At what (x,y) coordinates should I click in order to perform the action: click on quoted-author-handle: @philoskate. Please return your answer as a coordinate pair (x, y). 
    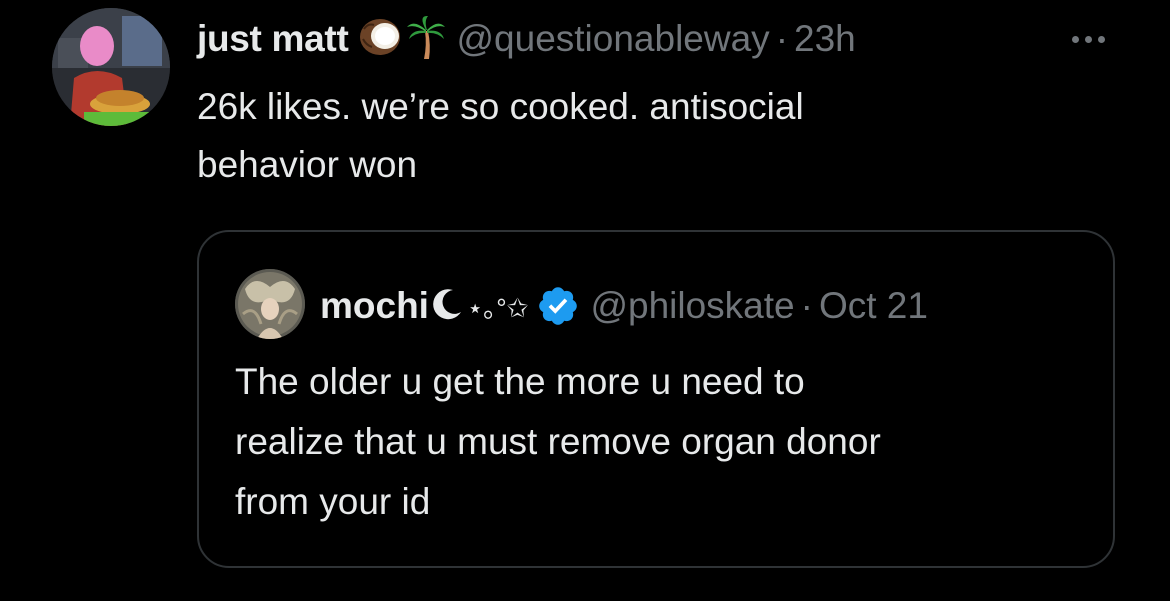
    Looking at the image, I should click on (692, 306).